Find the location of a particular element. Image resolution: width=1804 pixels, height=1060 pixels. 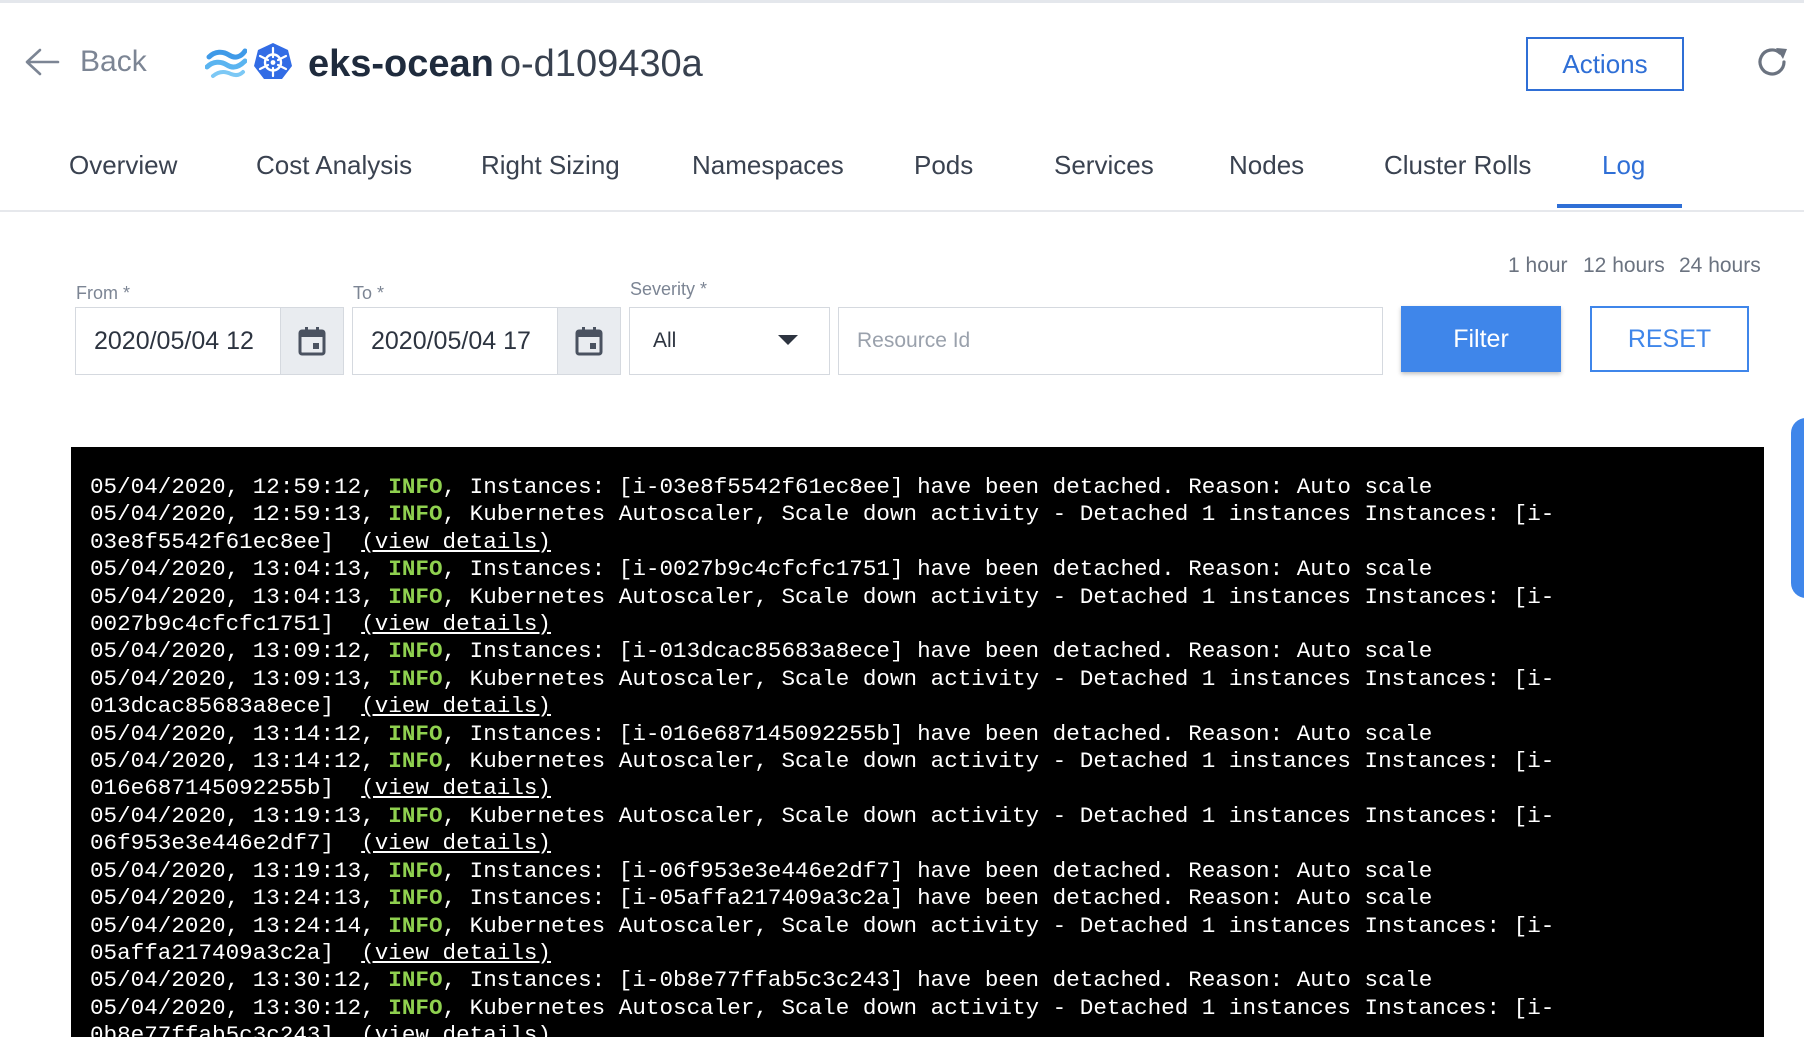

log-timestamp: 05/04/2020, 13:24:14, is located at coordinates (239, 925).